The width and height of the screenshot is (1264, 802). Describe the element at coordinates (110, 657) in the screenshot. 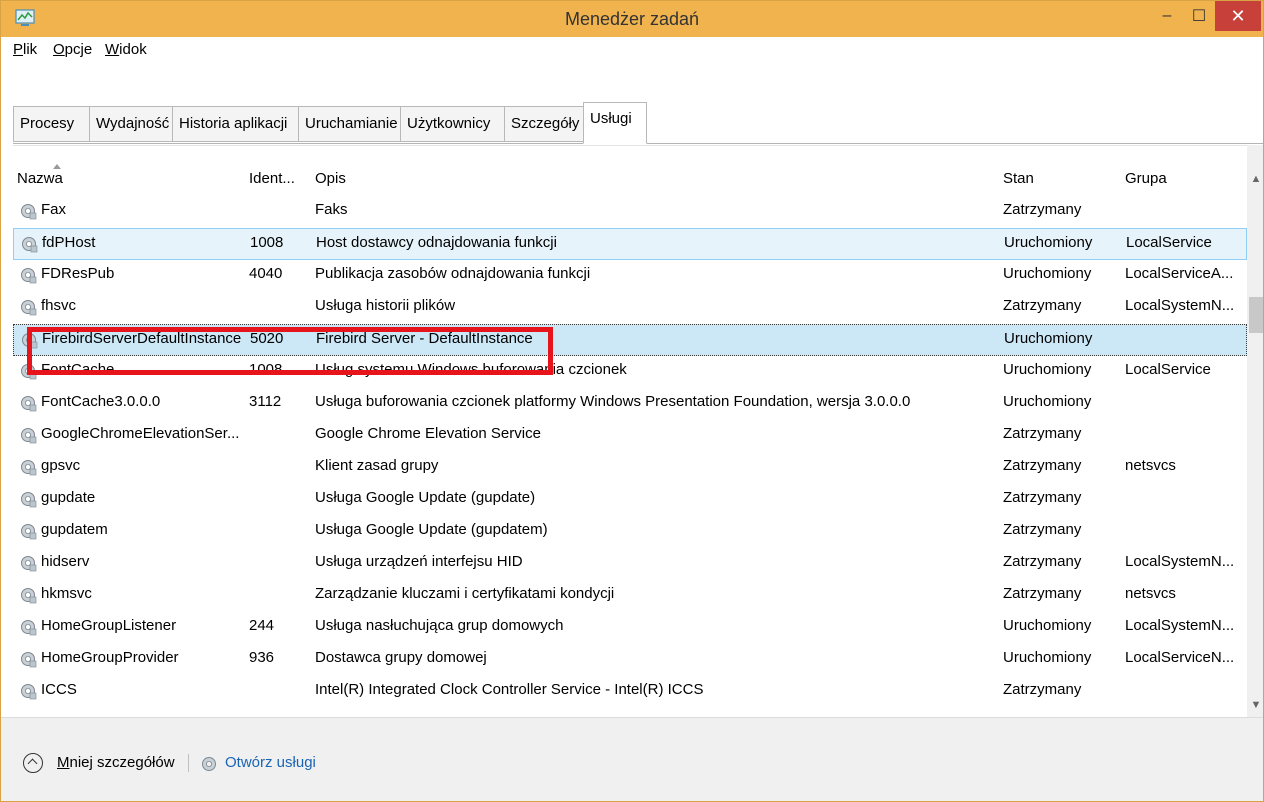

I see `cell-name: HomeGroupProvider` at that location.